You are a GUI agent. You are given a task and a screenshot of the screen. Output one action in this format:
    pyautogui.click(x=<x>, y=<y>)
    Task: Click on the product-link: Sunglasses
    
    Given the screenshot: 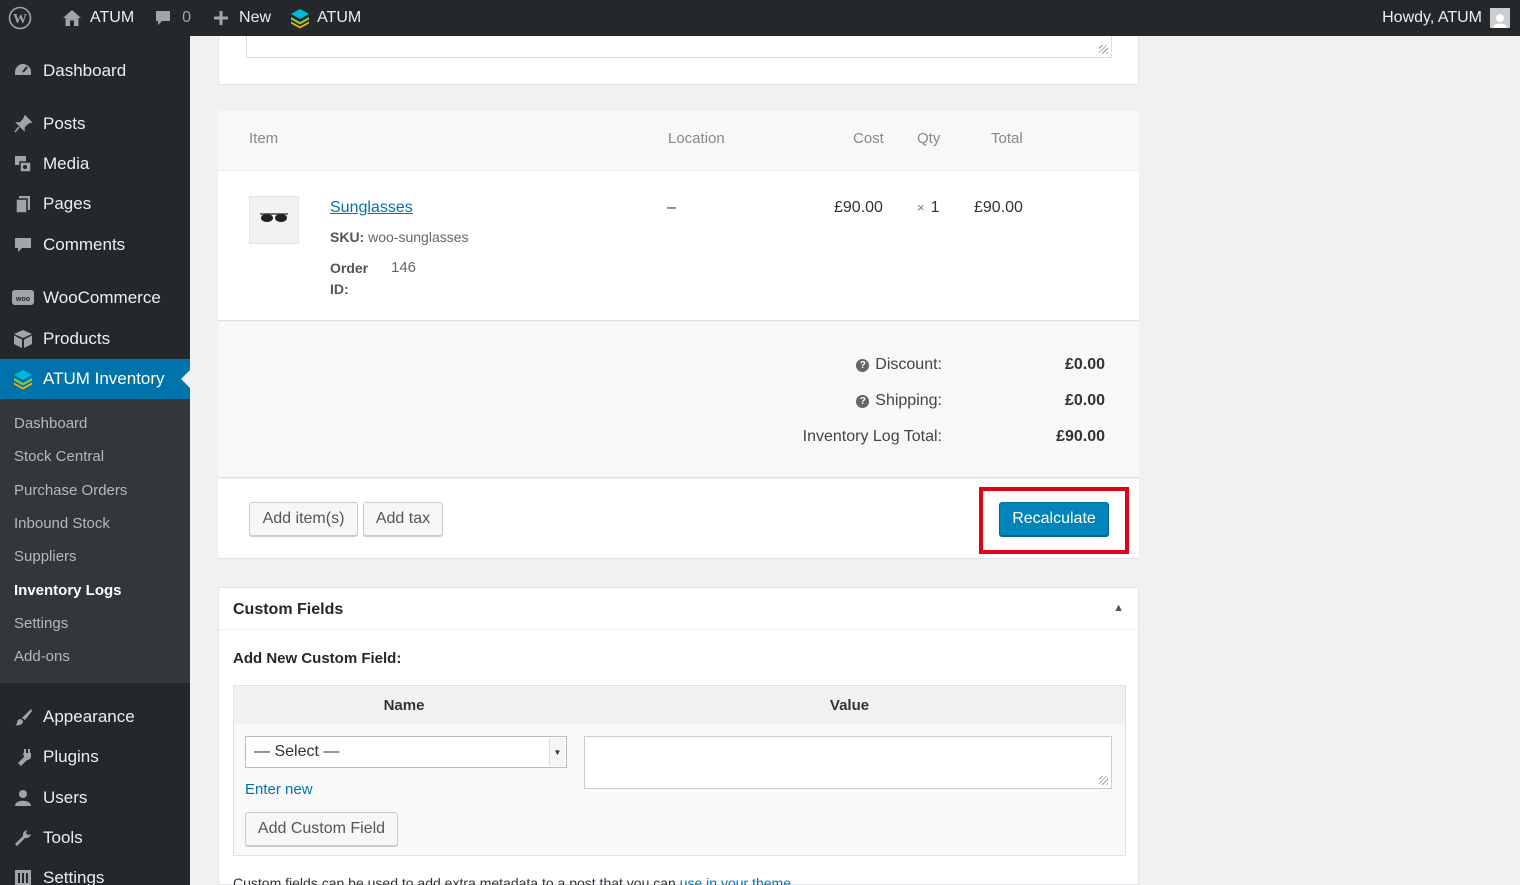 What is the action you would take?
    pyautogui.click(x=371, y=208)
    